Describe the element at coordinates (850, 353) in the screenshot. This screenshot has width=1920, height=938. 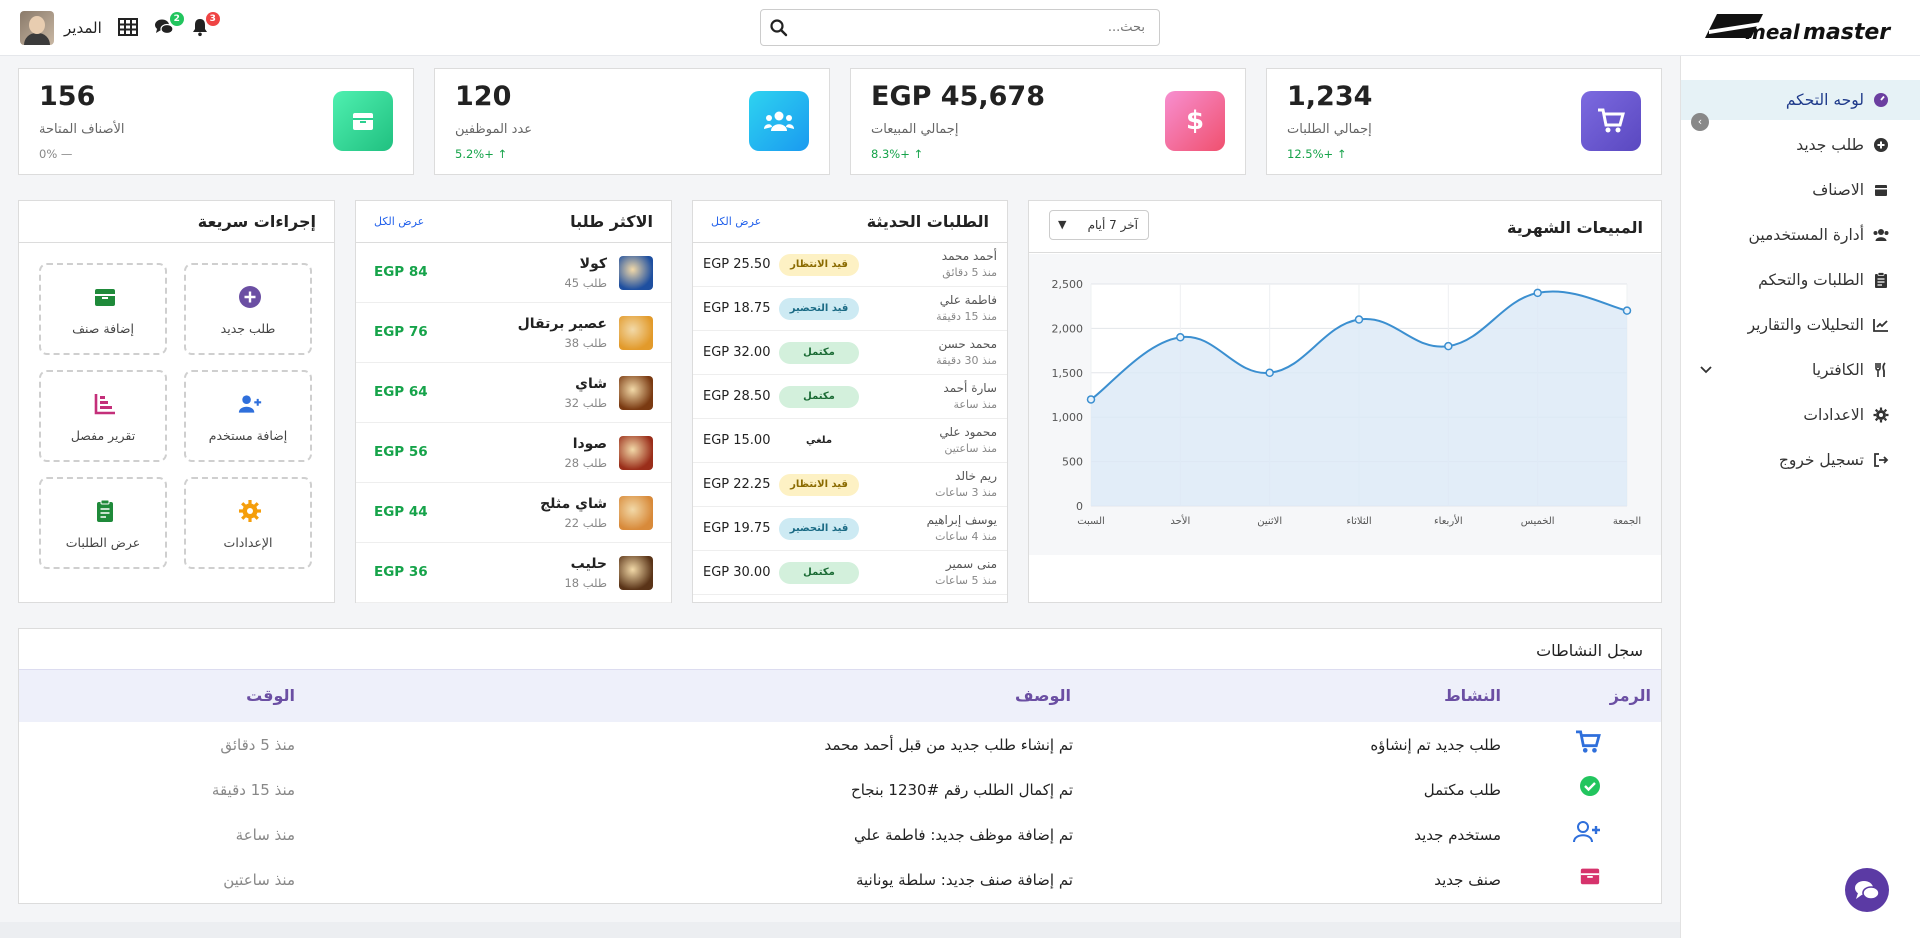
I see `recent-order-row: EGP 32.00 مكتمل محمد حسن منذ 30 دقيقة` at that location.